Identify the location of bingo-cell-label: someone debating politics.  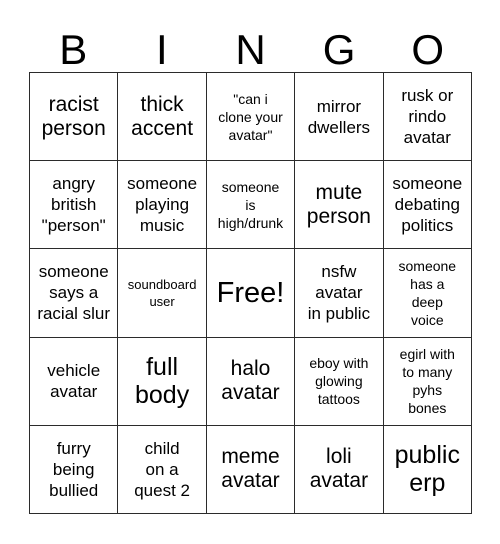
(427, 205).